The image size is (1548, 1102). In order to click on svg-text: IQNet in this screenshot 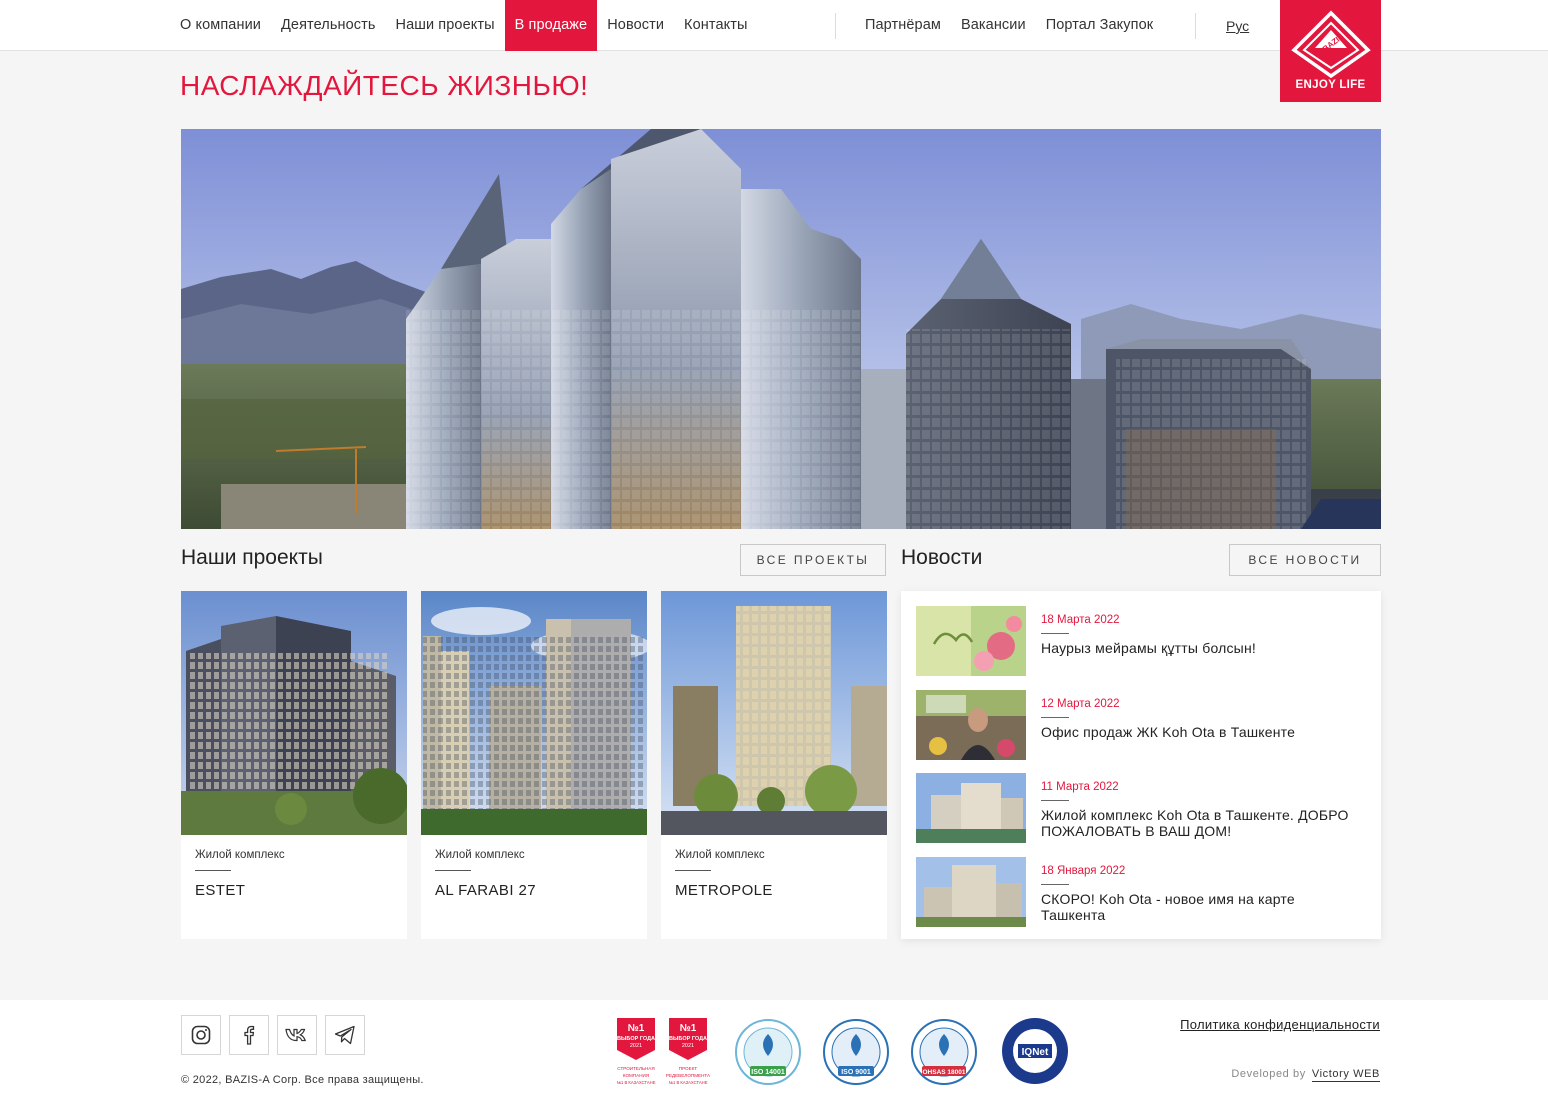, I will do `click(1035, 1052)`.